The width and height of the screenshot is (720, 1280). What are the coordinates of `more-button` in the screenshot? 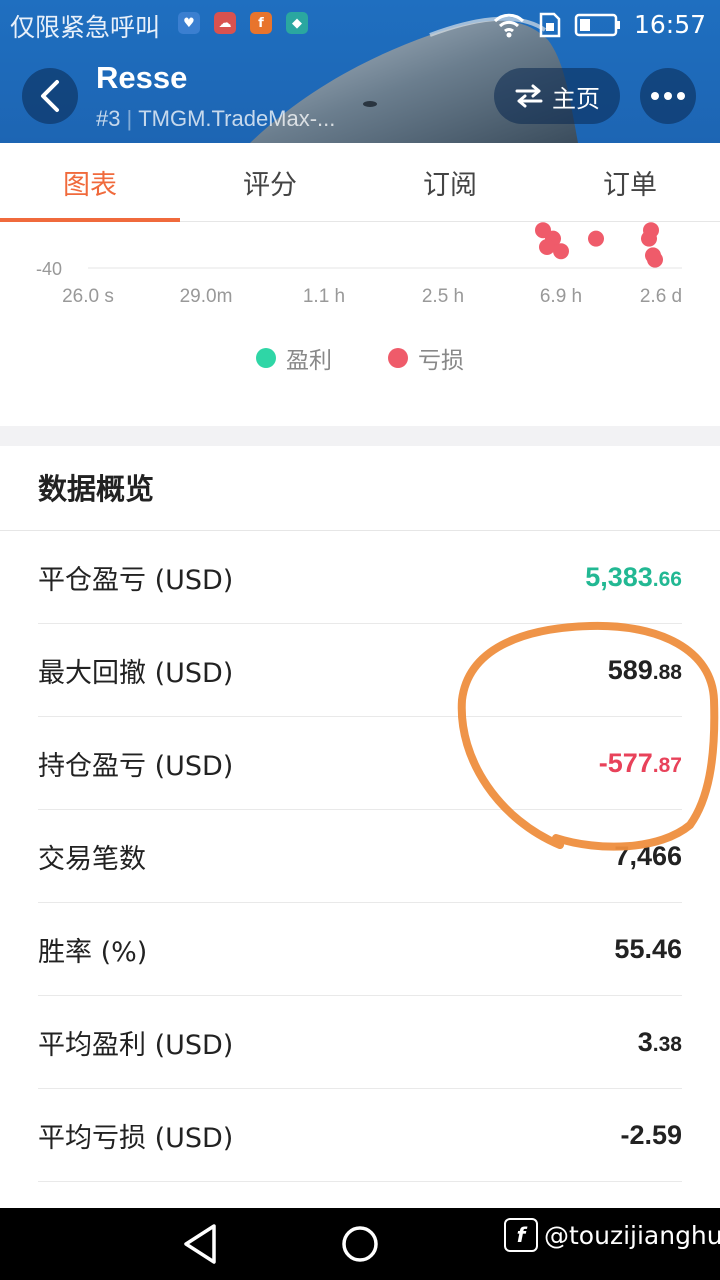 It's located at (668, 96).